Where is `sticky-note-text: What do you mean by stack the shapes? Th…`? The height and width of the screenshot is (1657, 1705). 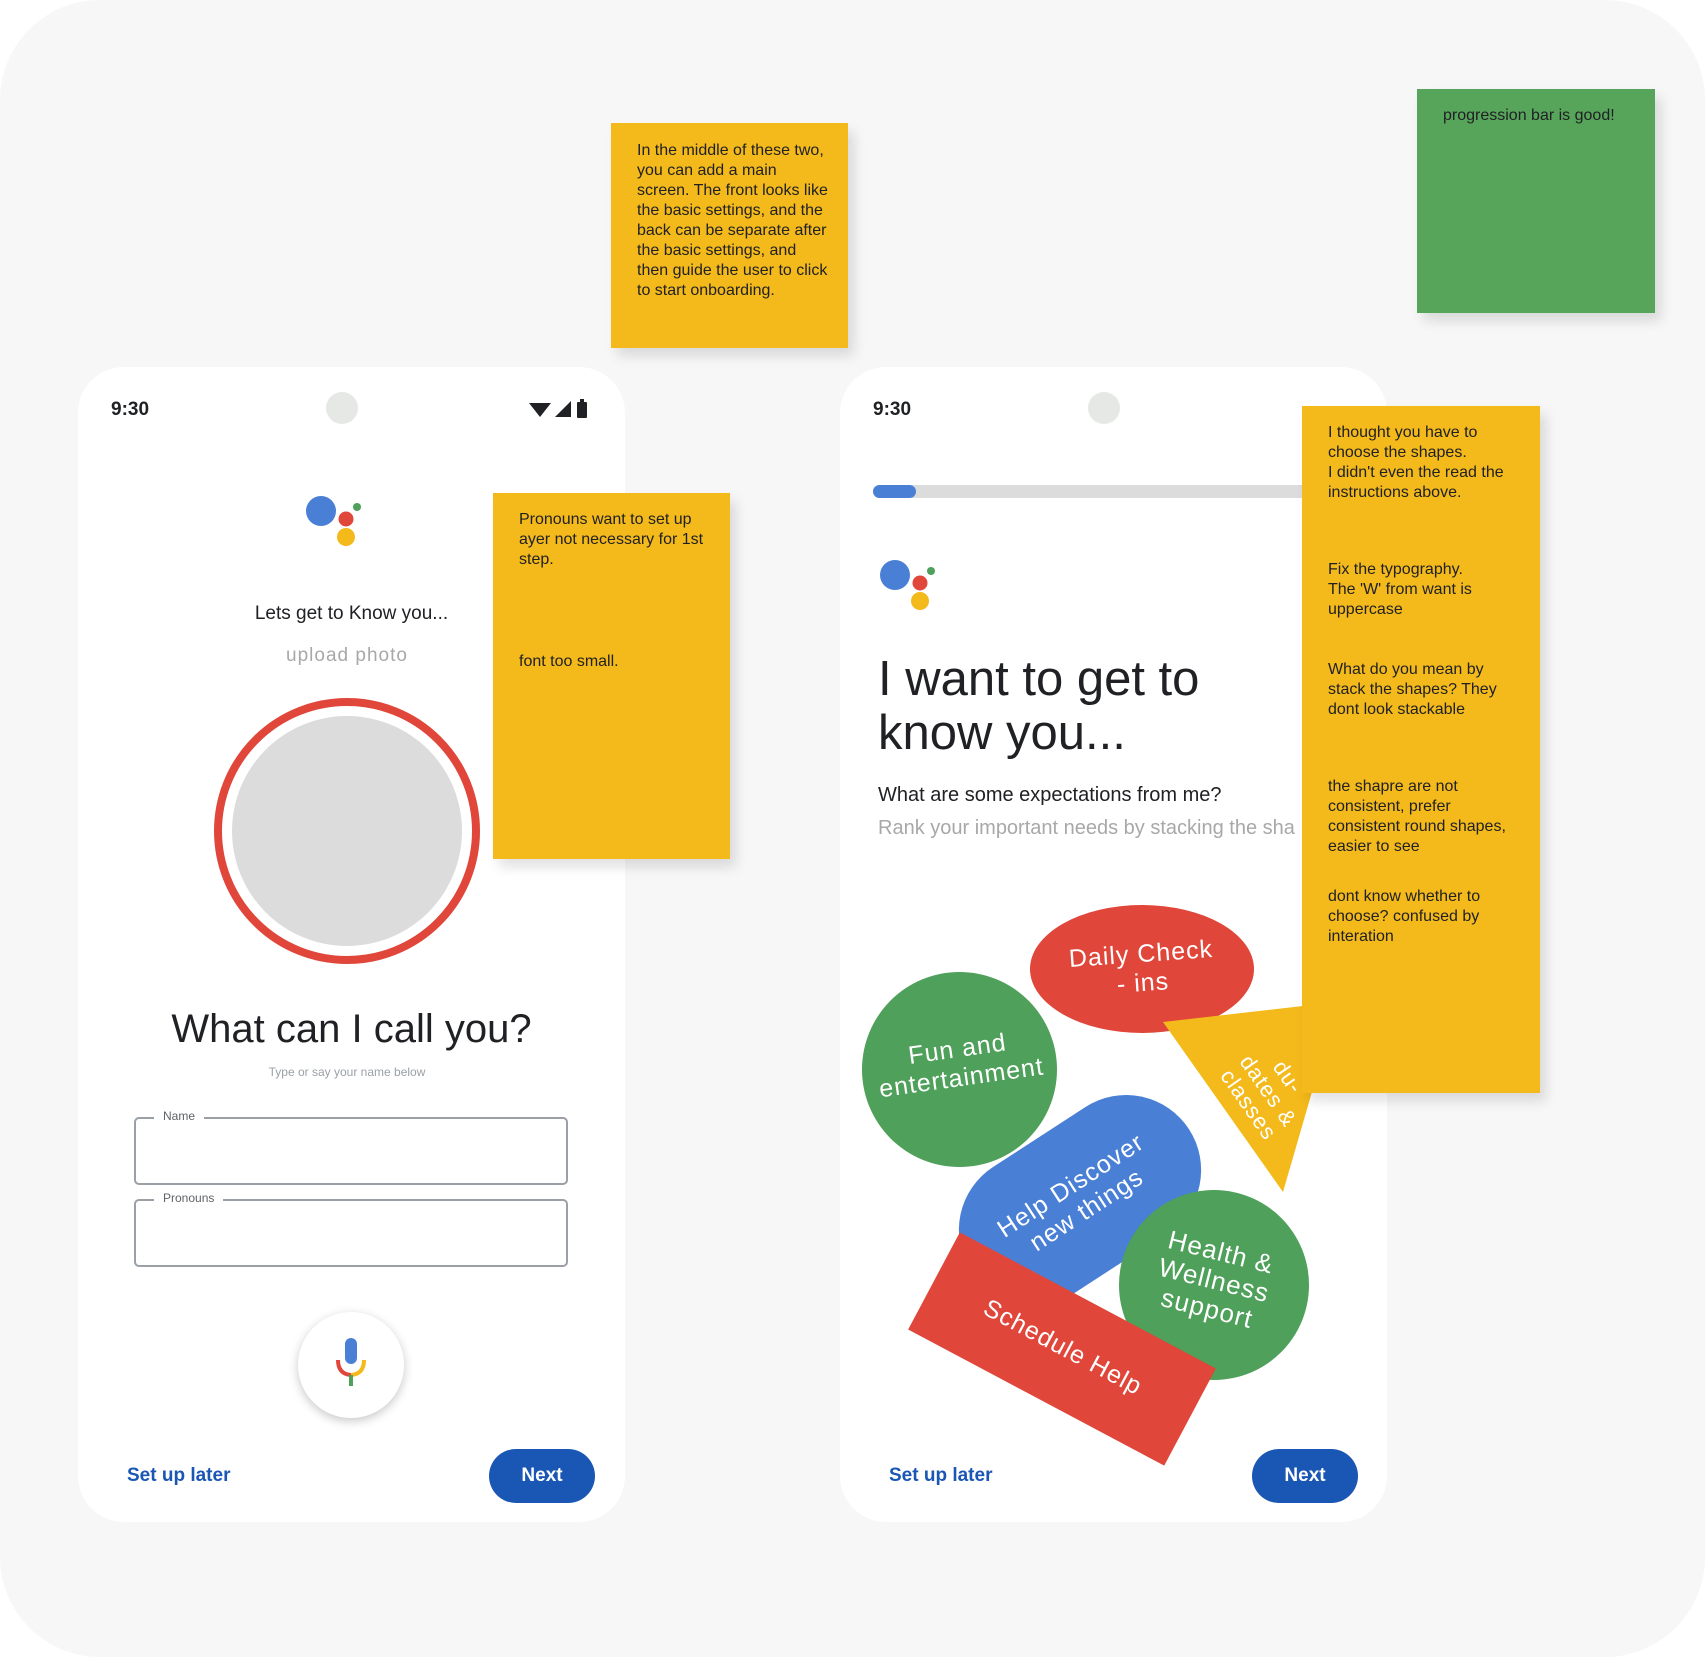
sticky-note-text: What do you mean by stack the shapes? Th… is located at coordinates (1412, 689).